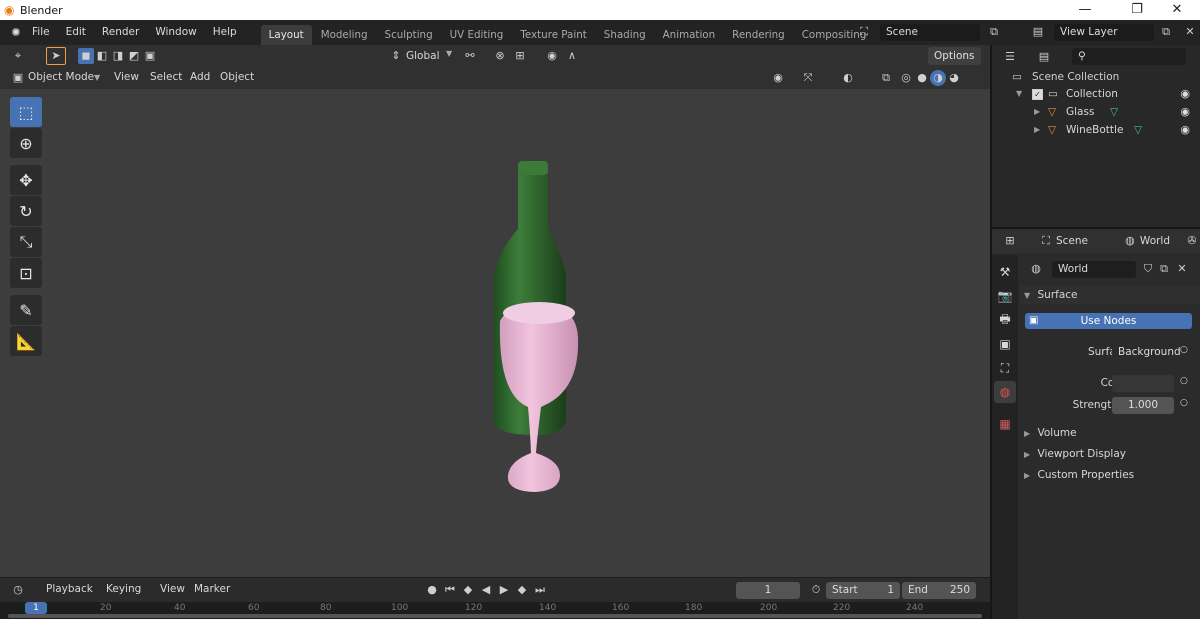  What do you see at coordinates (1085, 10) in the screenshot?
I see `minimize-button: —` at bounding box center [1085, 10].